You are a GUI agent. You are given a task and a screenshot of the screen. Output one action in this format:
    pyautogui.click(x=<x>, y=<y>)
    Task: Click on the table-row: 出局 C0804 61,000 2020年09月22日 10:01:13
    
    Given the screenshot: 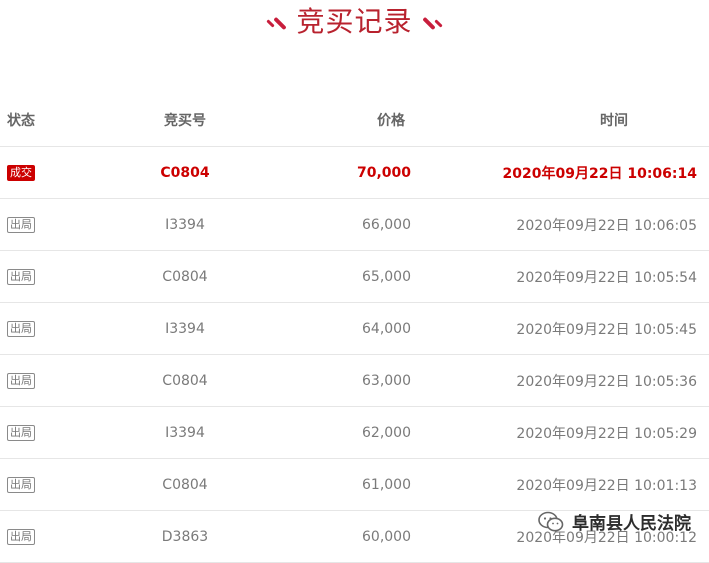 What is the action you would take?
    pyautogui.click(x=354, y=484)
    